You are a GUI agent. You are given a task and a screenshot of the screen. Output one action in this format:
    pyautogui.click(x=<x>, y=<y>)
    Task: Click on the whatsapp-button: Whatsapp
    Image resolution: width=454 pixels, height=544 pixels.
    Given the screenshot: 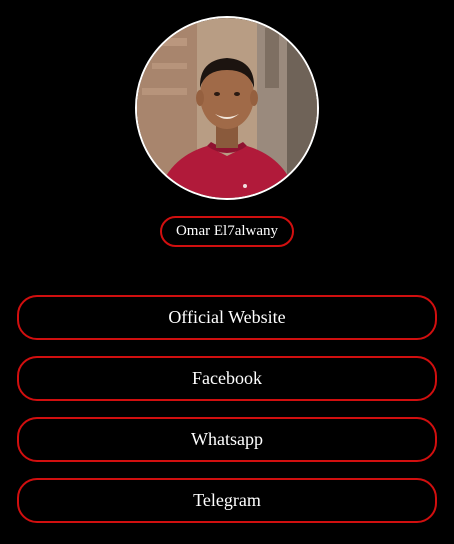 What is the action you would take?
    pyautogui.click(x=227, y=439)
    